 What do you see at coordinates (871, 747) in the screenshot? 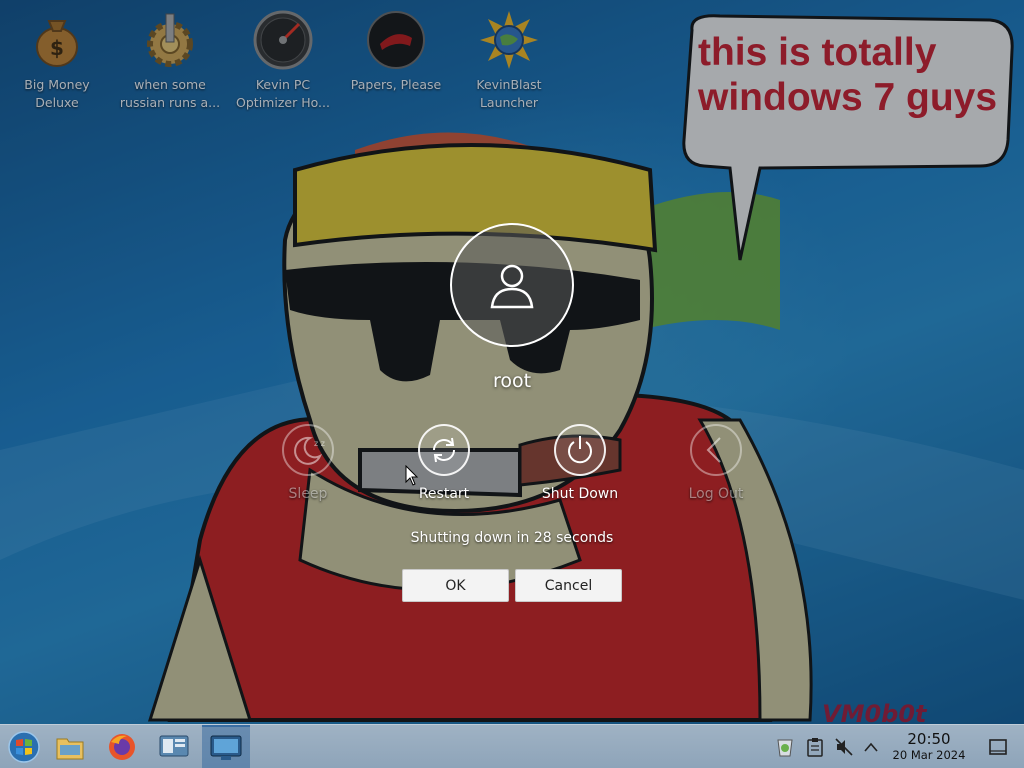
I see `tray-expand-icon` at bounding box center [871, 747].